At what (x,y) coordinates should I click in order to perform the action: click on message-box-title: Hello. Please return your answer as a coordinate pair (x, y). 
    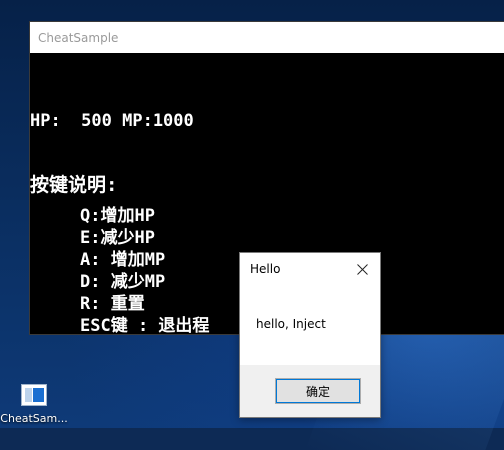
    Looking at the image, I should click on (265, 269).